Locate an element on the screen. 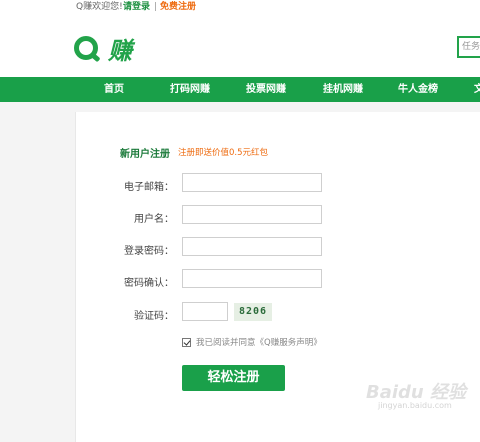  email-label: 电子邮箱： is located at coordinates (149, 187).